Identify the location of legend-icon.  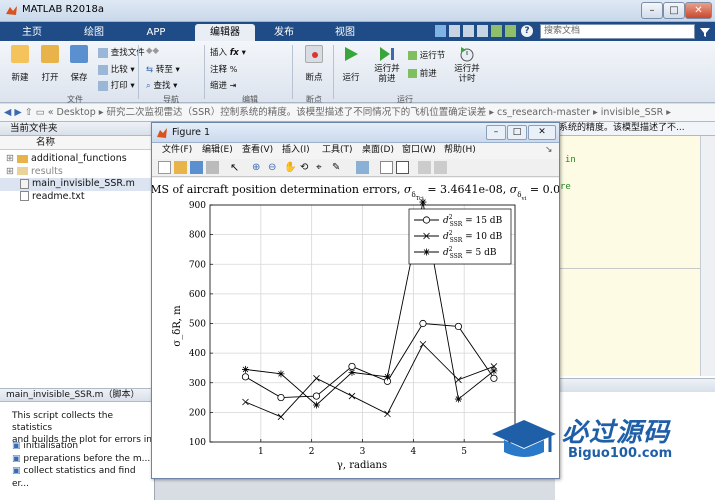
(402, 167).